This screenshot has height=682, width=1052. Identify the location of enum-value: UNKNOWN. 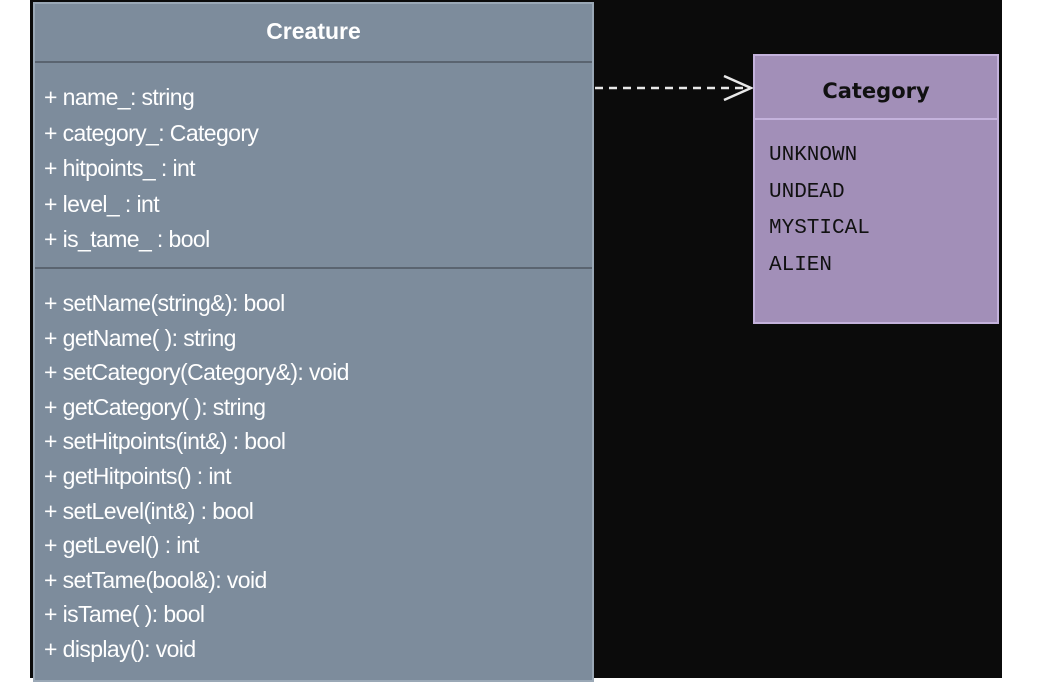
(813, 155).